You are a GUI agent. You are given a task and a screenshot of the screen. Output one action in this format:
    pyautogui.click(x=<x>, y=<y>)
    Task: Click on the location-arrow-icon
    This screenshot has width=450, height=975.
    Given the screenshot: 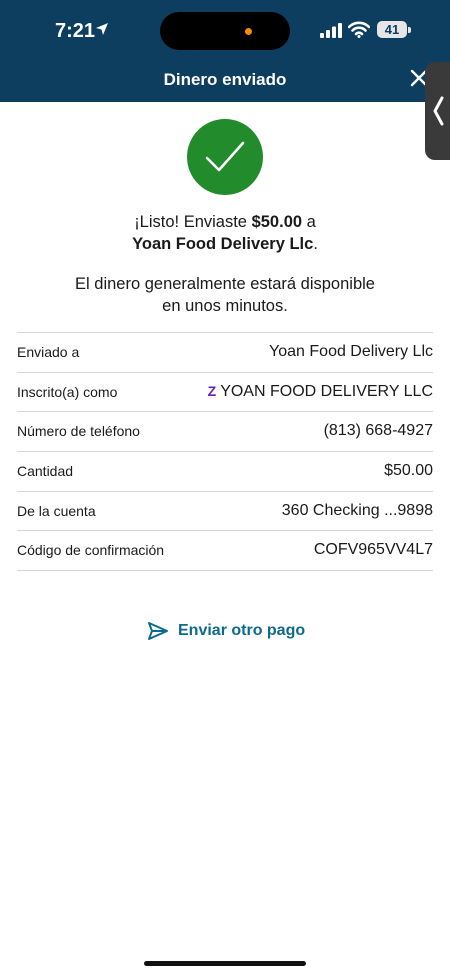 What is the action you would take?
    pyautogui.click(x=102, y=29)
    